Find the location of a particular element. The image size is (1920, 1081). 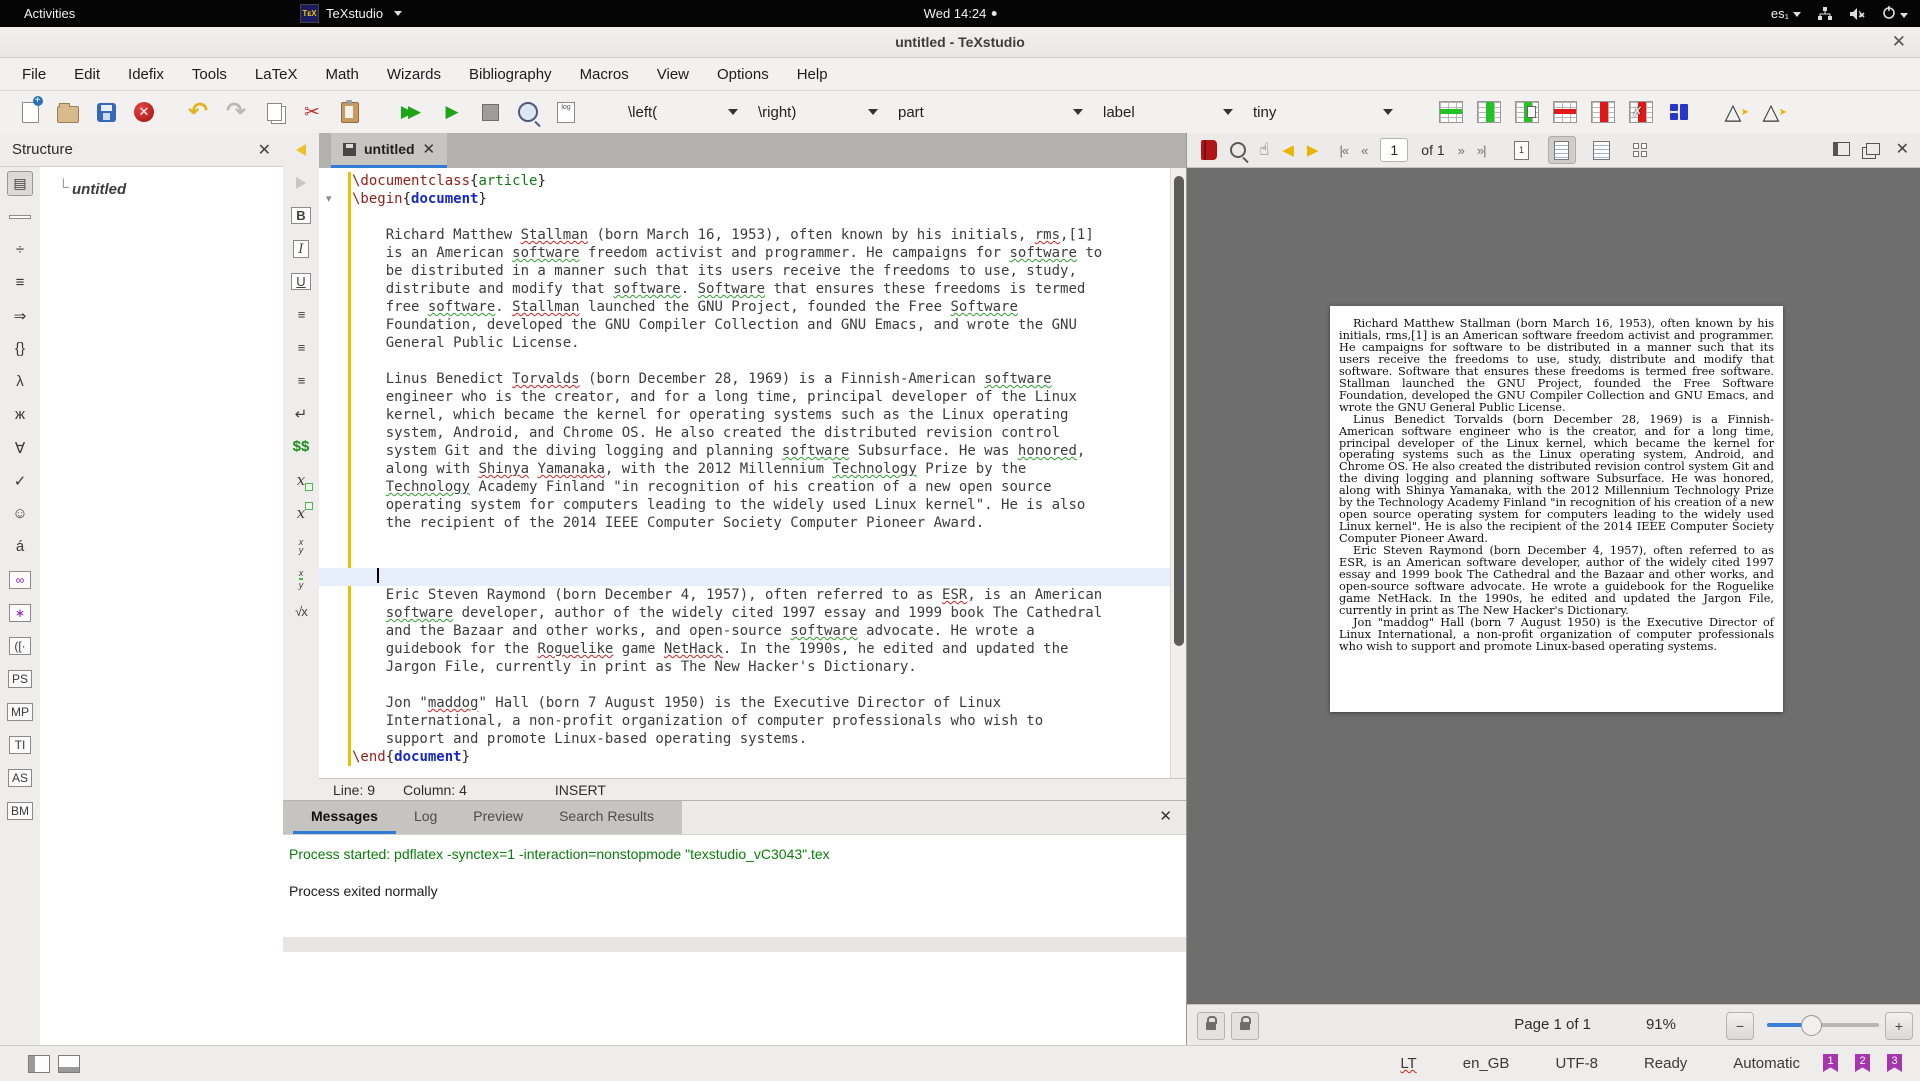

toggle-sidebar-icon is located at coordinates (39, 1064).